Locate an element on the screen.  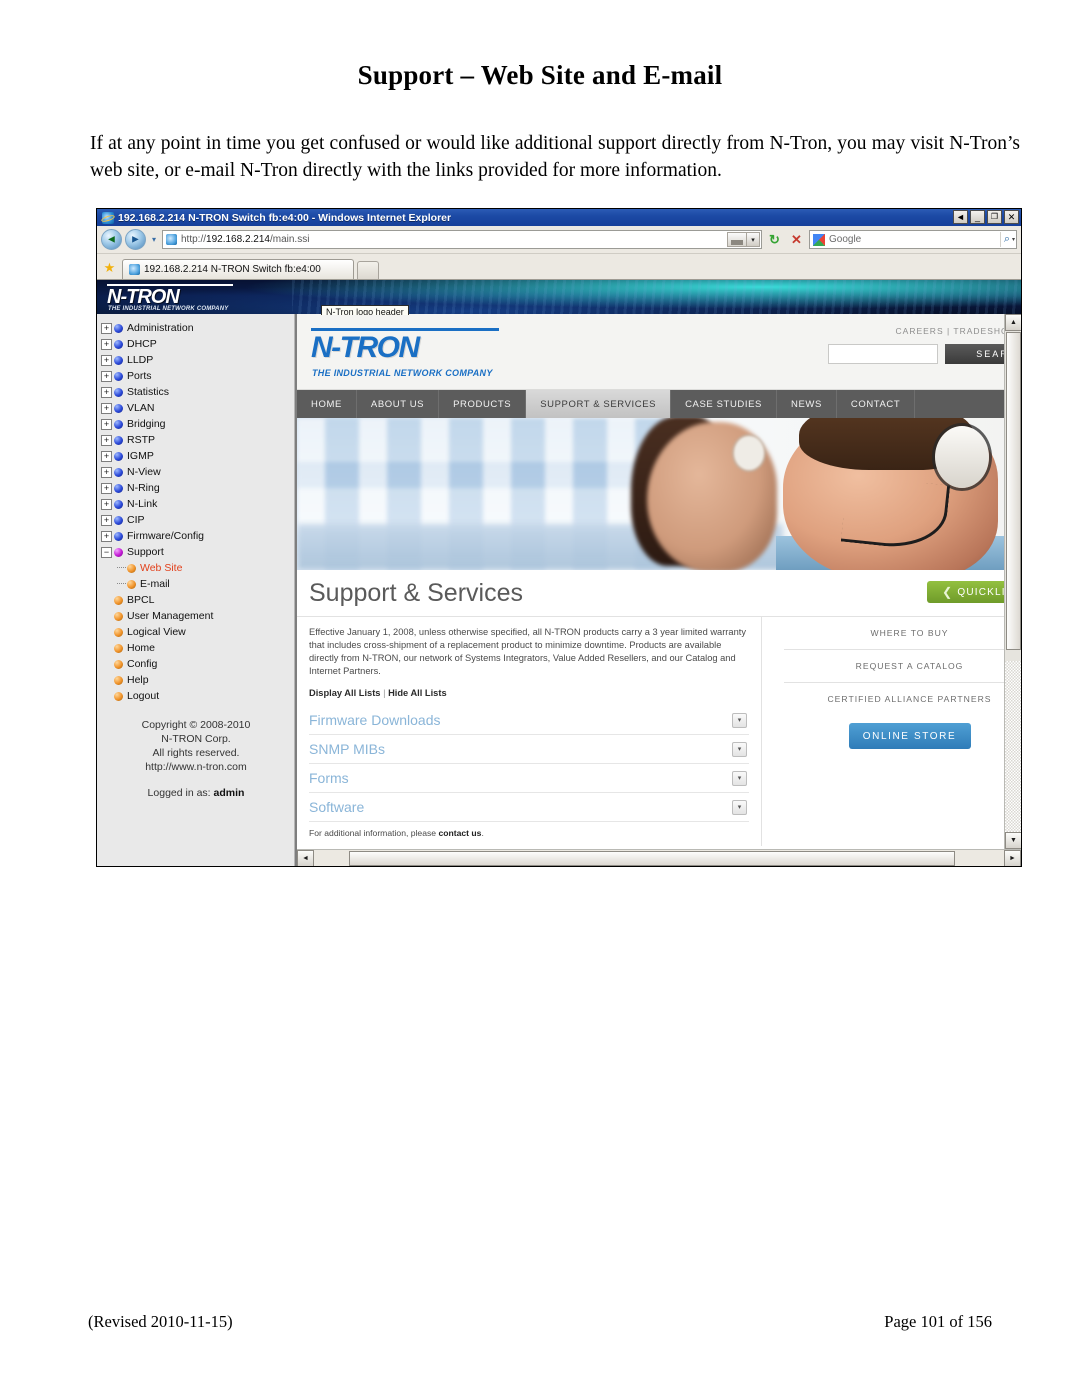
new-tab-button is located at coordinates (368, 270).